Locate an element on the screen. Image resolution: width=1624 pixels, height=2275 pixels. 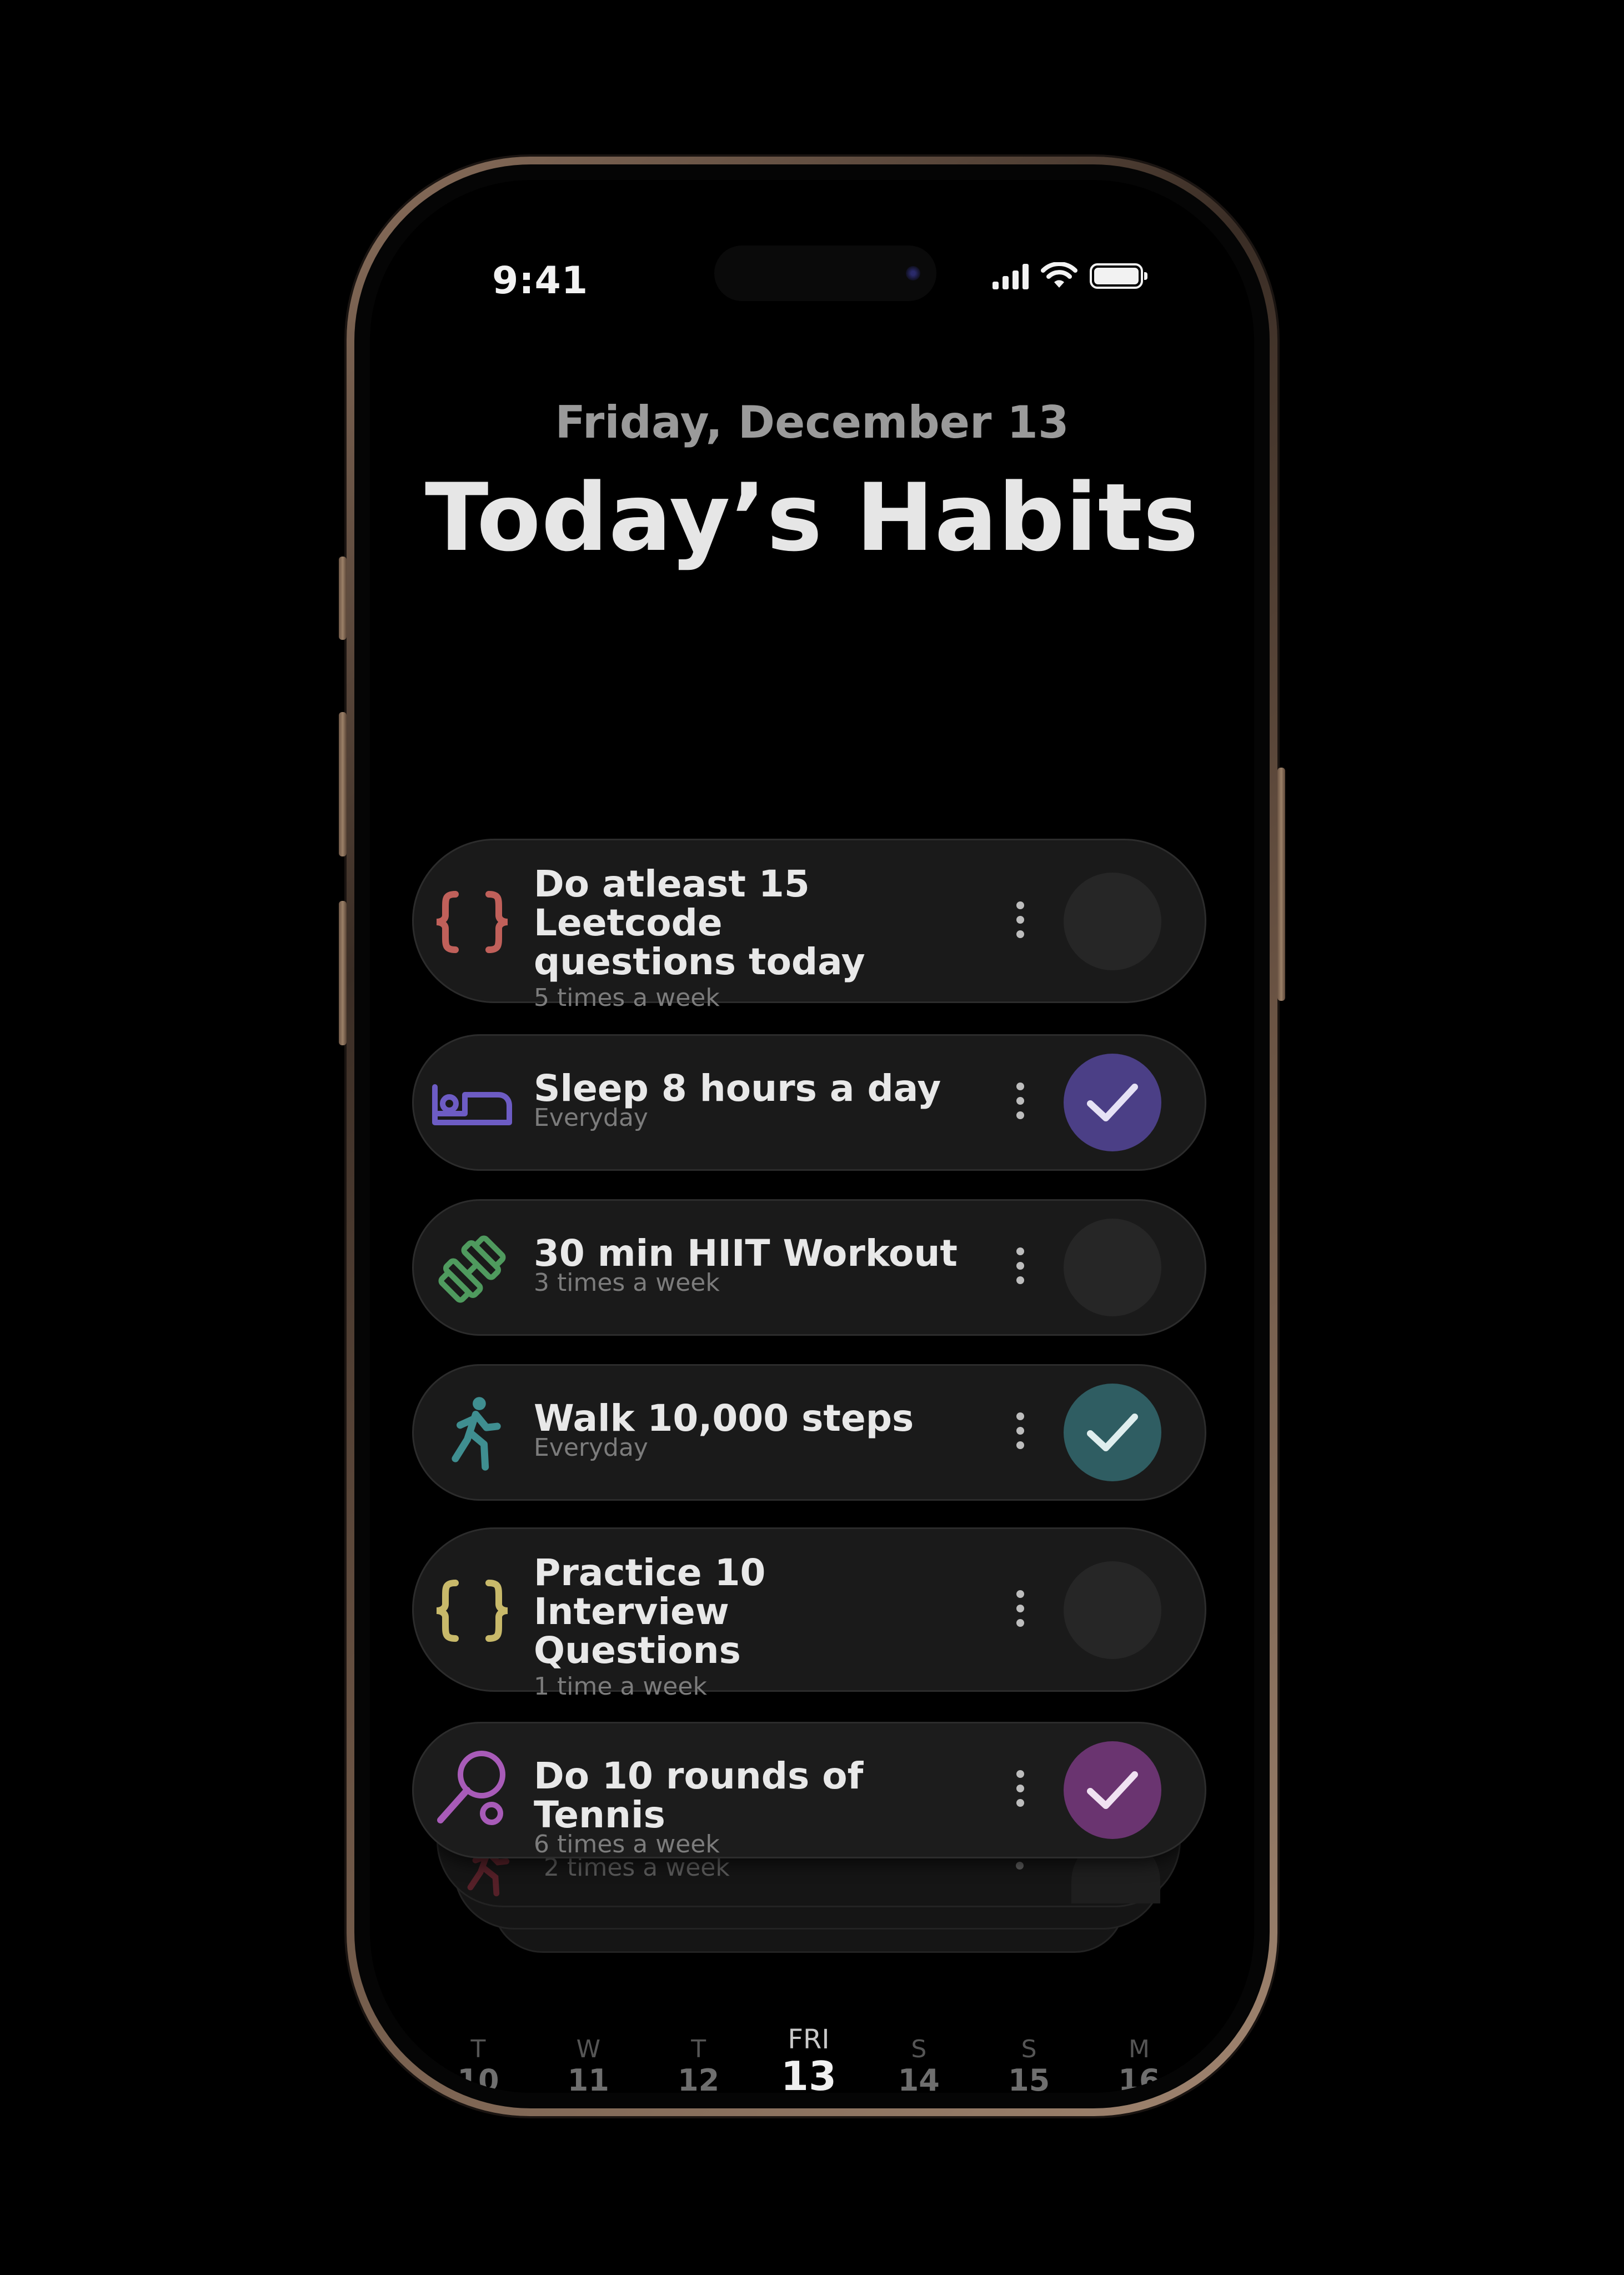
day-number: 14 is located at coordinates (919, 2078).